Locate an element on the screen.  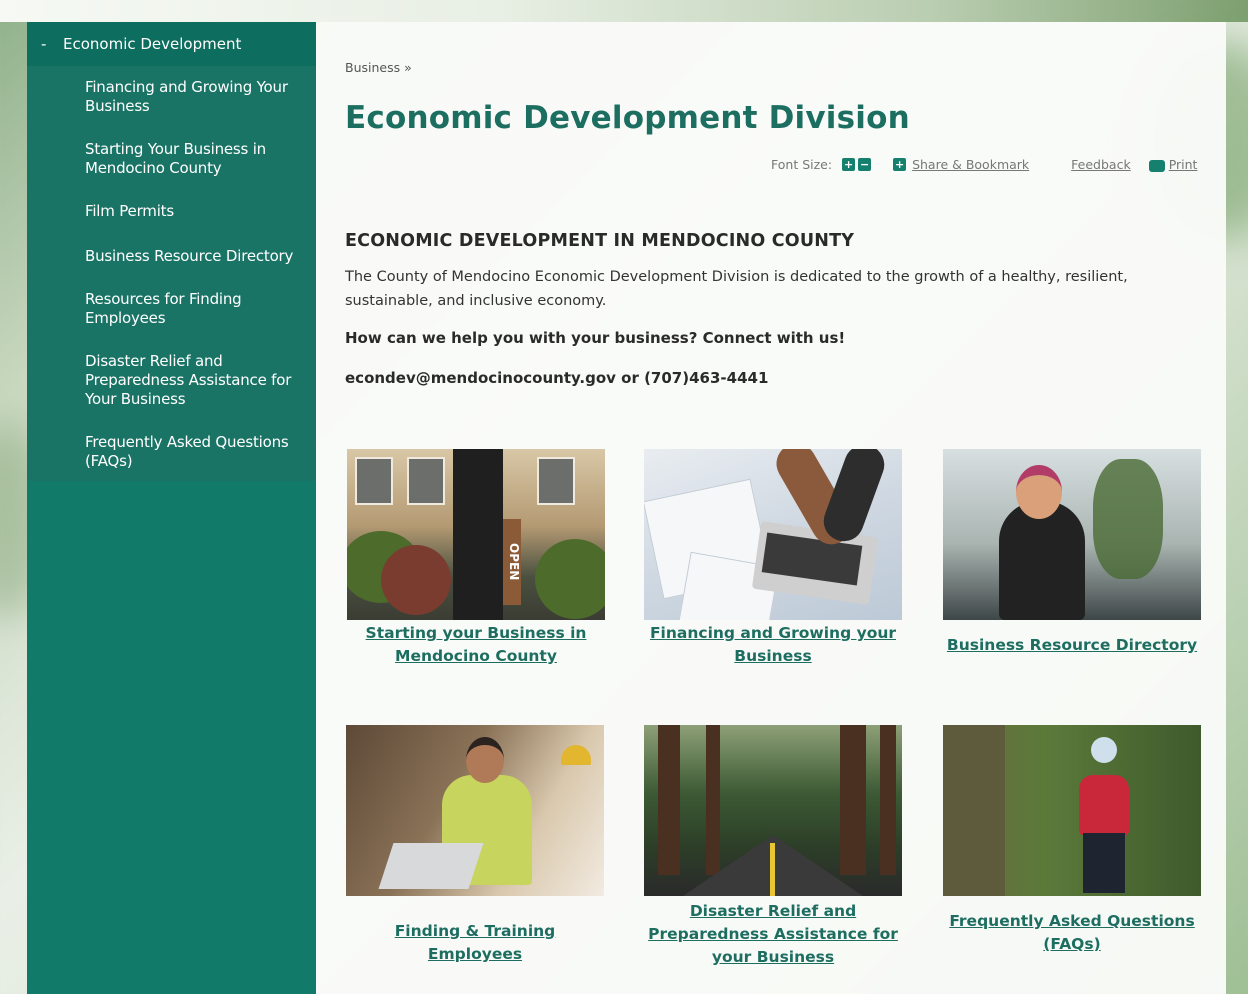
tile-caption-finding-employees: Finding & Training Employees is located at coordinates (475, 943).